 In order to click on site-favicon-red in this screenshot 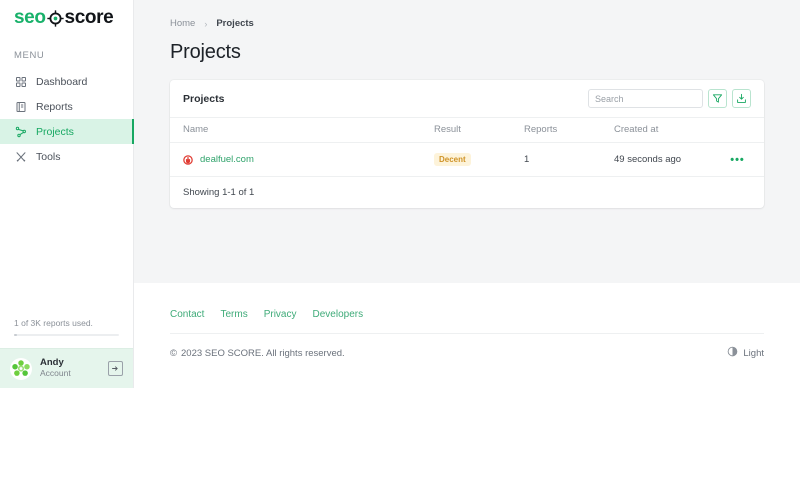, I will do `click(188, 159)`.